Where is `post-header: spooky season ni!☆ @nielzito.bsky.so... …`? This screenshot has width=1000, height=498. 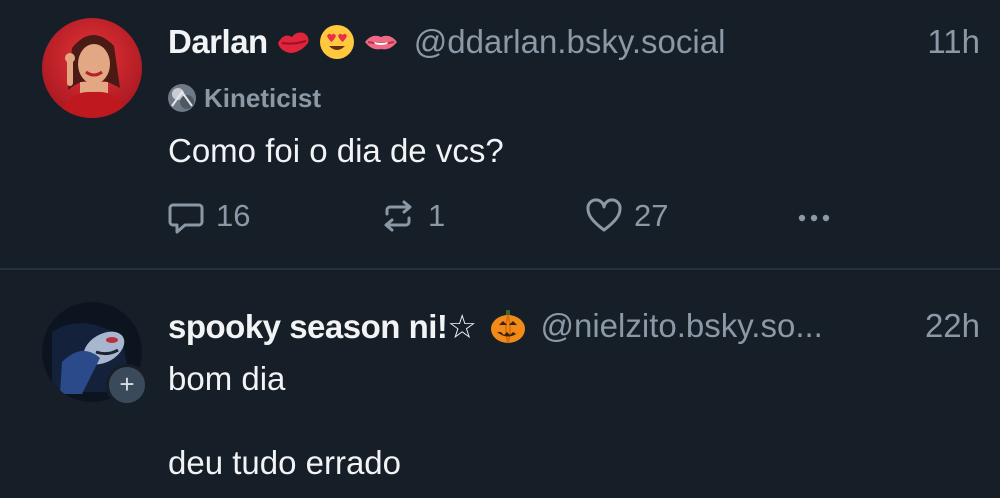
post-header: spooky season ni!☆ @nielzito.bsky.so... … is located at coordinates (579, 326).